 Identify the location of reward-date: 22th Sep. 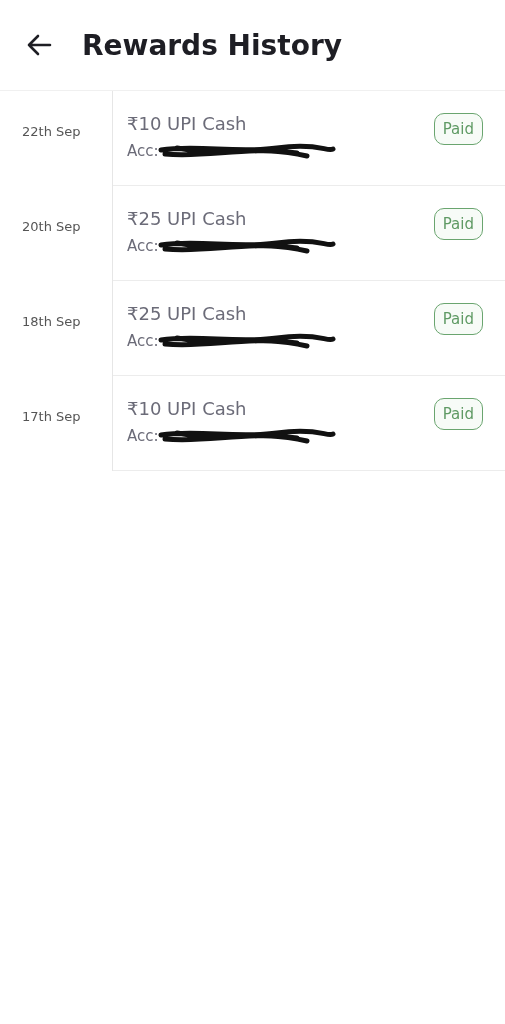
(51, 131).